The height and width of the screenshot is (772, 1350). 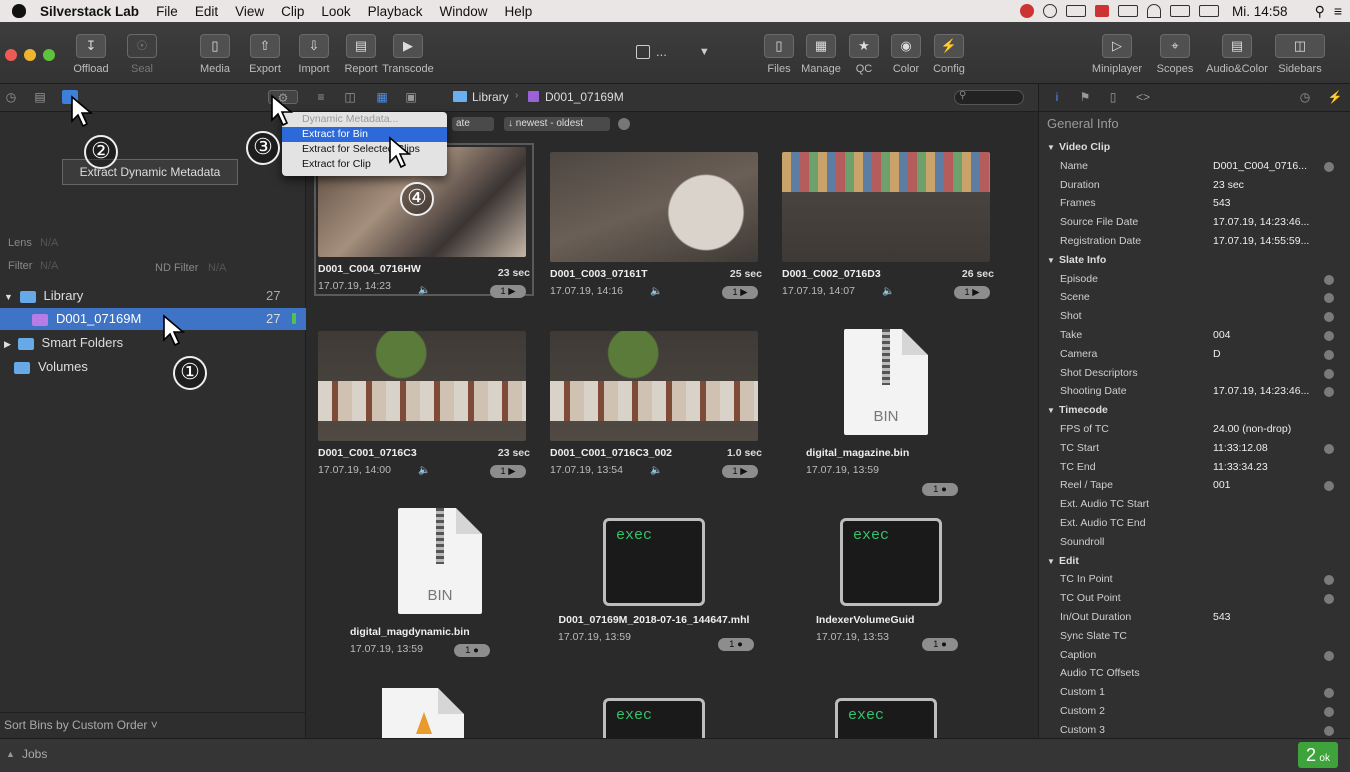 I want to click on tree-item-smart-folders: ▶ Smart Folders, so click(x=153, y=343).